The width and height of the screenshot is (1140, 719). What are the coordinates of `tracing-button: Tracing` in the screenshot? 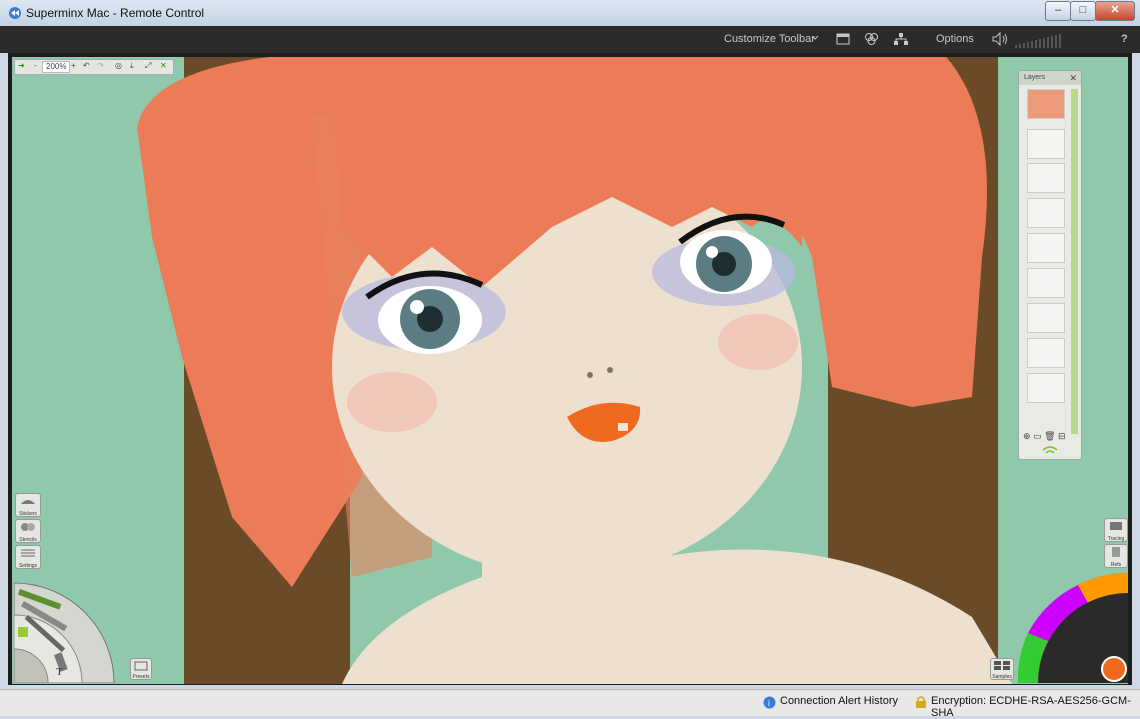 It's located at (1116, 530).